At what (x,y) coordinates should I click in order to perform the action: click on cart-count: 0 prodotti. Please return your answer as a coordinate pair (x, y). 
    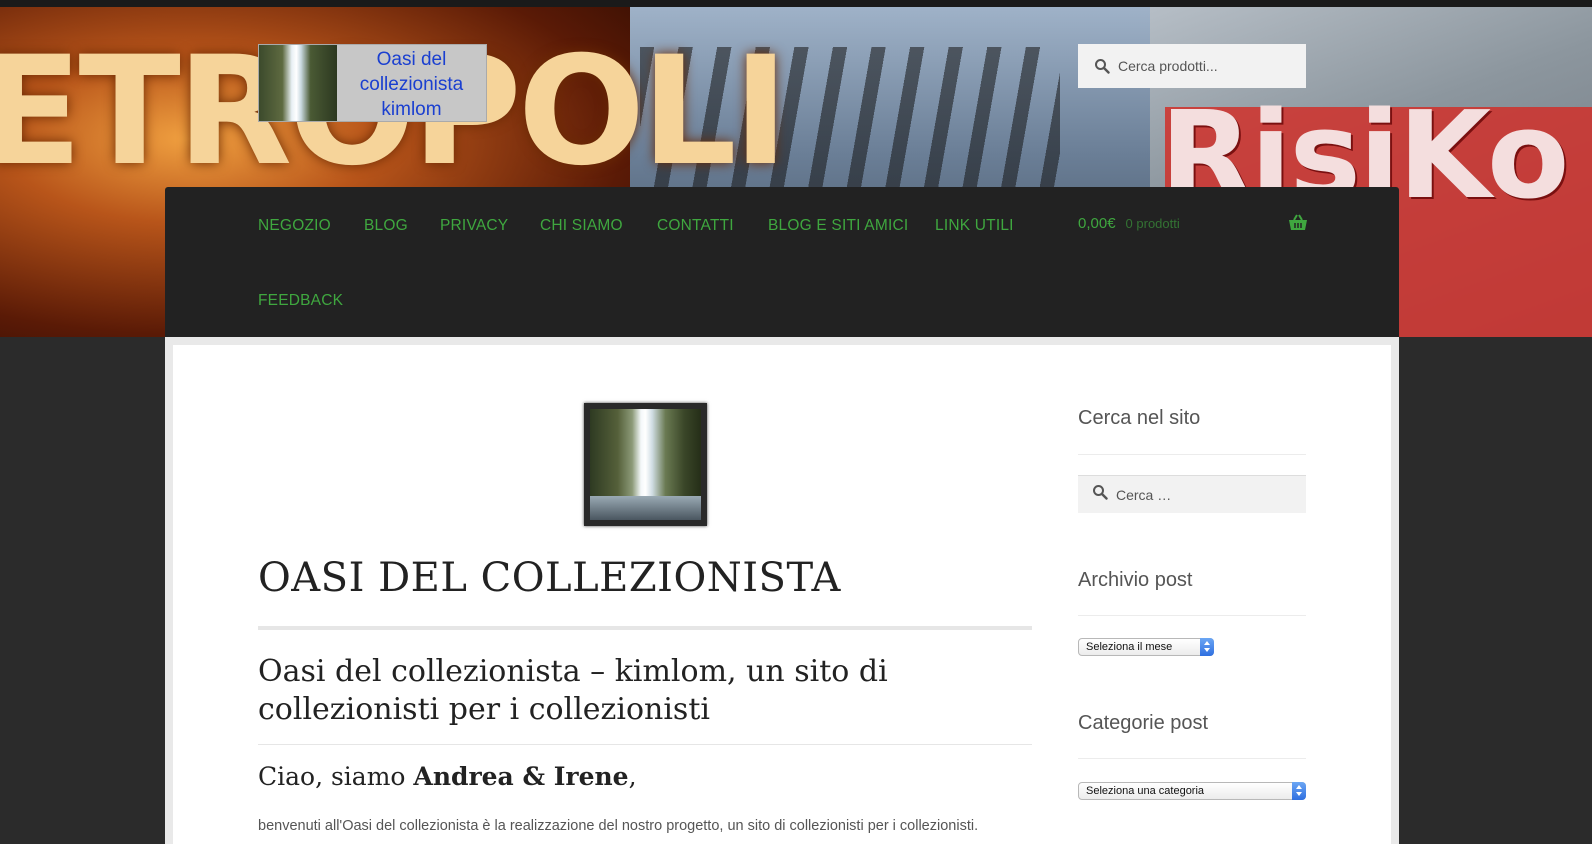
    Looking at the image, I should click on (1152, 223).